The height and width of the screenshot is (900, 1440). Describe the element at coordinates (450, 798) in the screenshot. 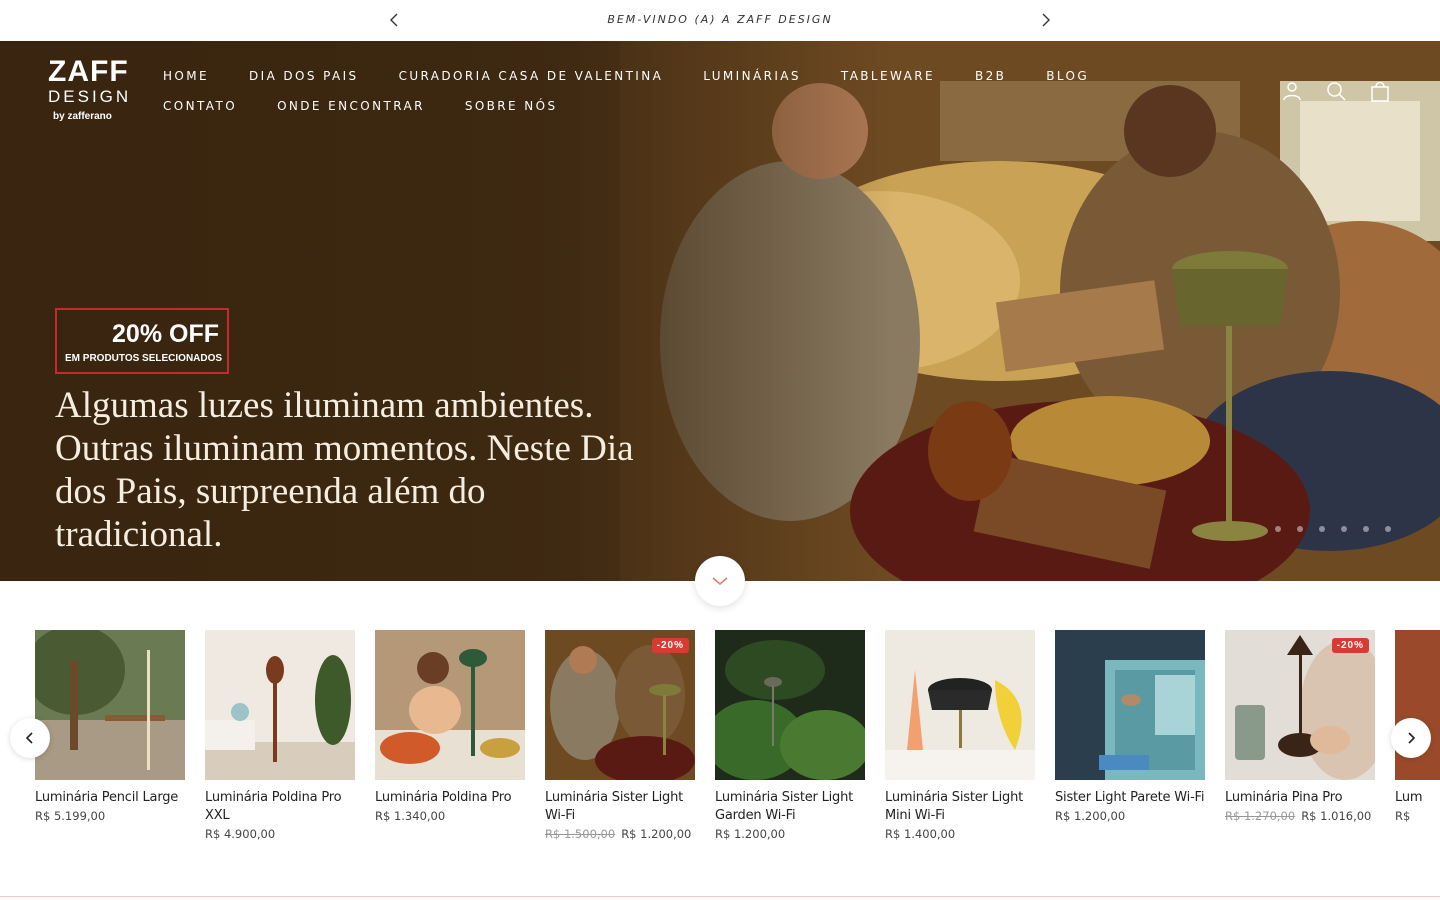

I see `product-name: Luminária Poldina Pro` at that location.